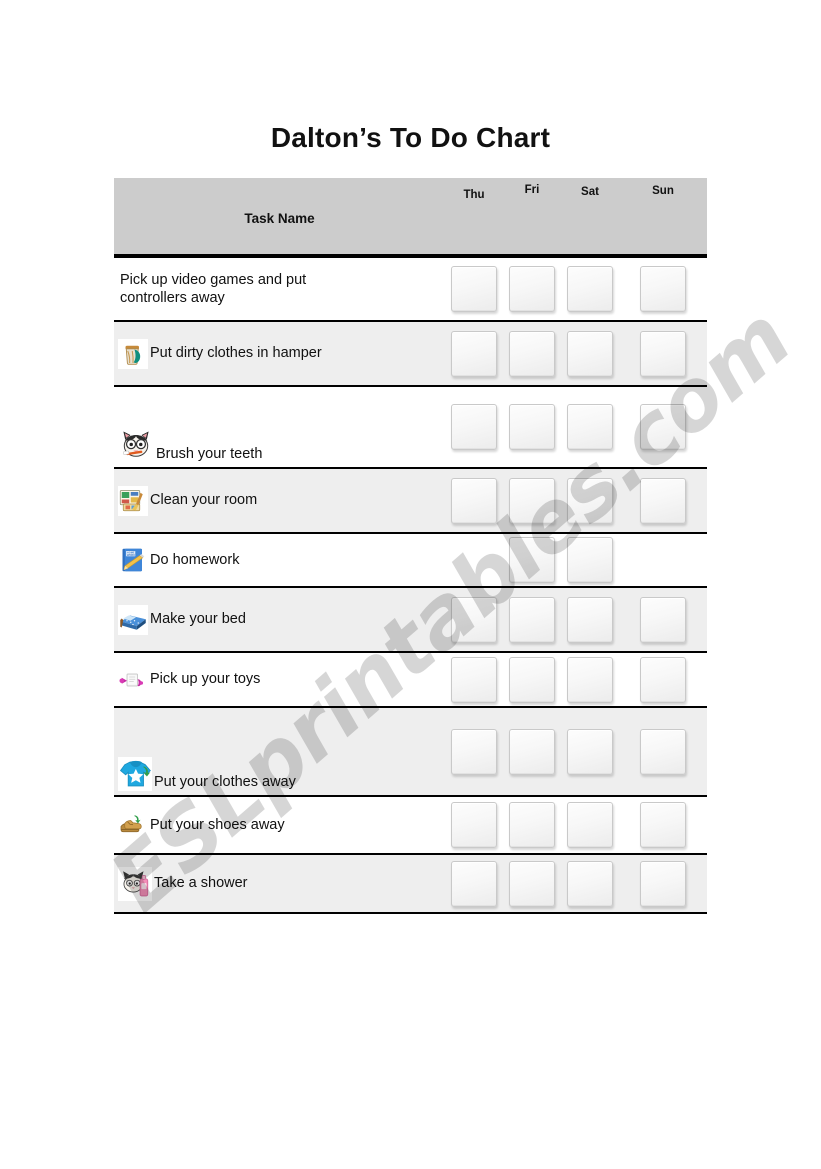 This screenshot has width=821, height=1169. Describe the element at coordinates (133, 353) in the screenshot. I see `hamper-icon` at that location.